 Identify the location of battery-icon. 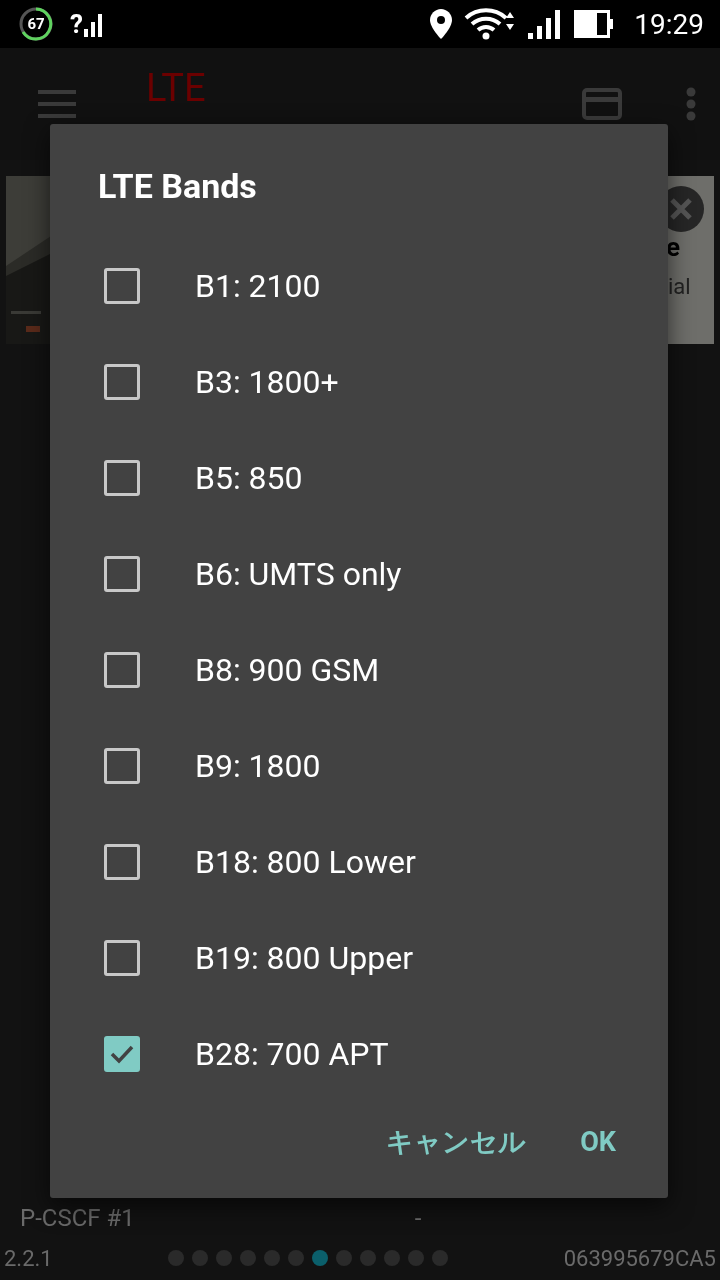
(594, 24).